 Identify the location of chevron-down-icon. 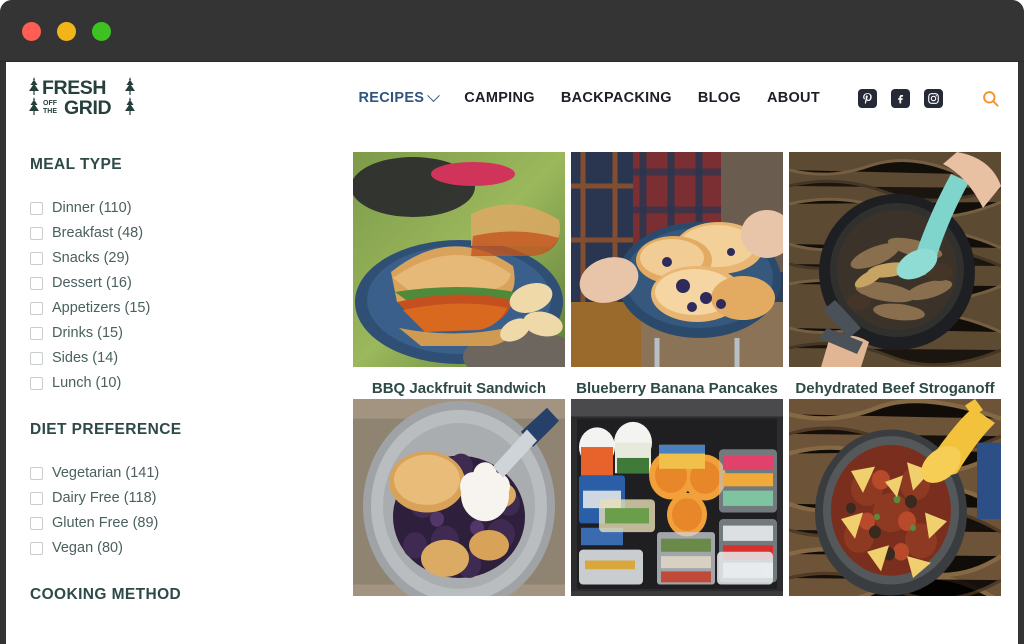
(434, 95).